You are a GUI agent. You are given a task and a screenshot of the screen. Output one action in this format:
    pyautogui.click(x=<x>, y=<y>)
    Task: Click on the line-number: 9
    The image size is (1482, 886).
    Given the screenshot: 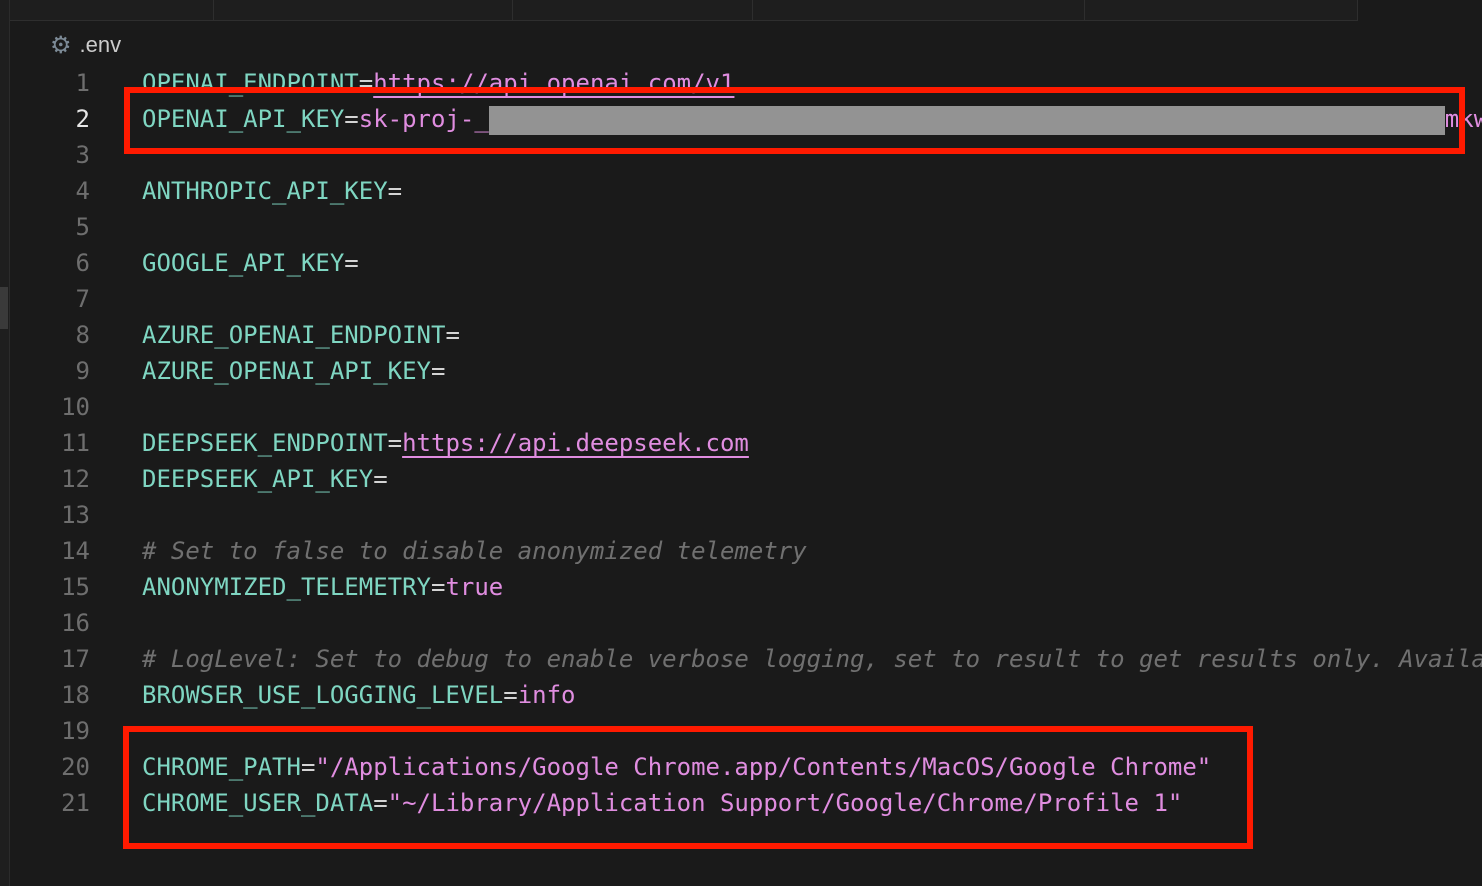 What is the action you would take?
    pyautogui.click(x=82, y=371)
    